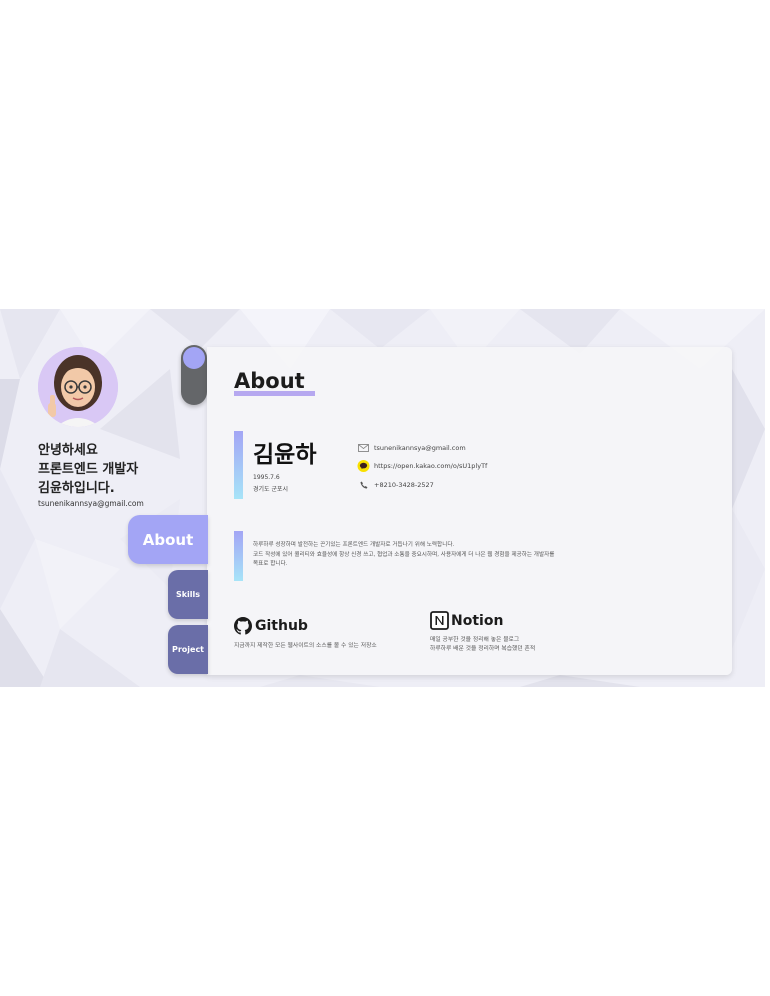  I want to click on contact-phone: +8210-3428-2527, so click(395, 485).